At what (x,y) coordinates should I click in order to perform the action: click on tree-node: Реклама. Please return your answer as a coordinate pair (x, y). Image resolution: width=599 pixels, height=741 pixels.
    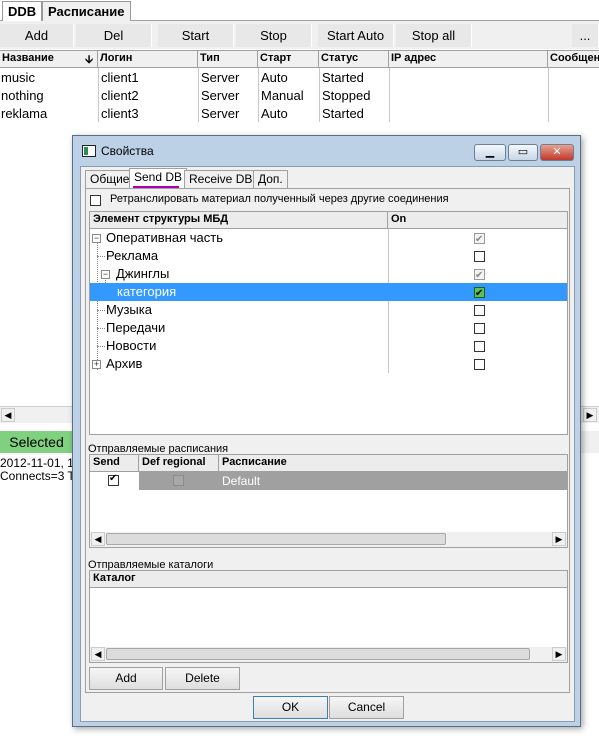
    Looking at the image, I should click on (328, 256).